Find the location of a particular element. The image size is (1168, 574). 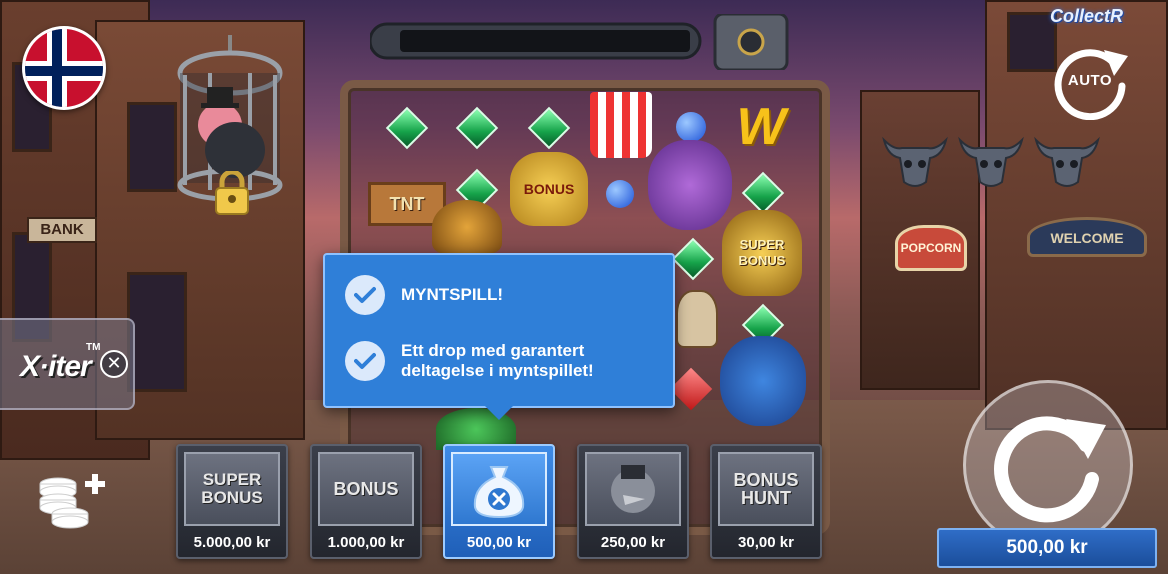

card-price: 500,00 kr is located at coordinates (499, 542).